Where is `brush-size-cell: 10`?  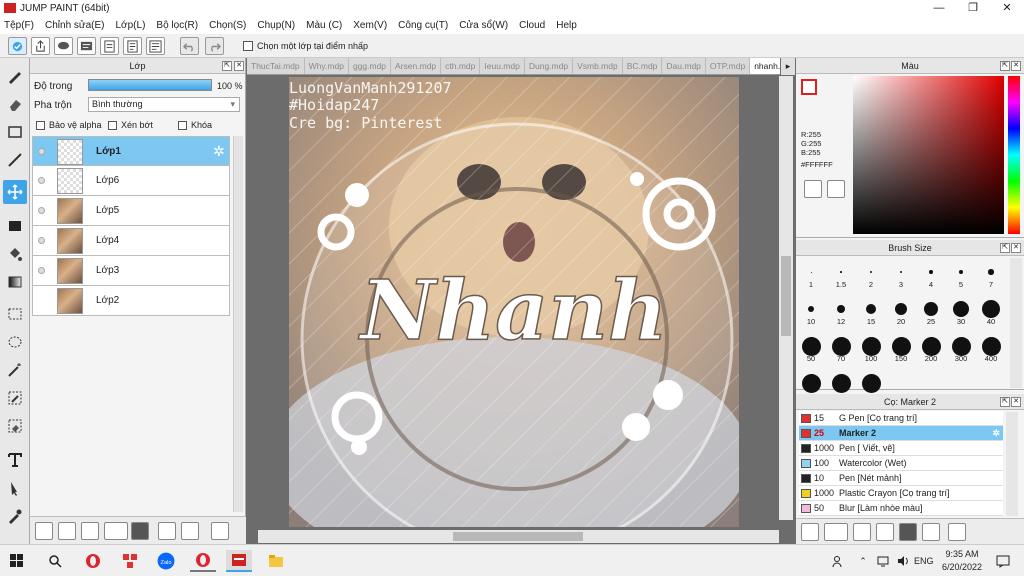 brush-size-cell: 10 is located at coordinates (811, 310).